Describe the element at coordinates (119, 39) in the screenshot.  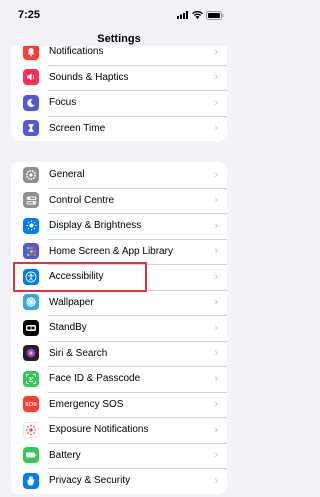
I see `page-title: Settings` at that location.